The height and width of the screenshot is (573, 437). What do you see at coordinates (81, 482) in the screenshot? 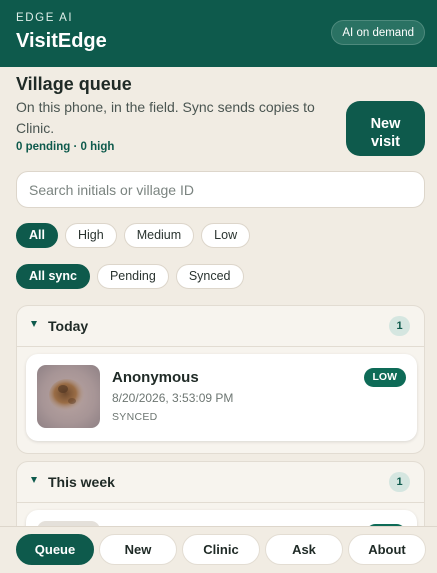
I see `section-label: This week` at bounding box center [81, 482].